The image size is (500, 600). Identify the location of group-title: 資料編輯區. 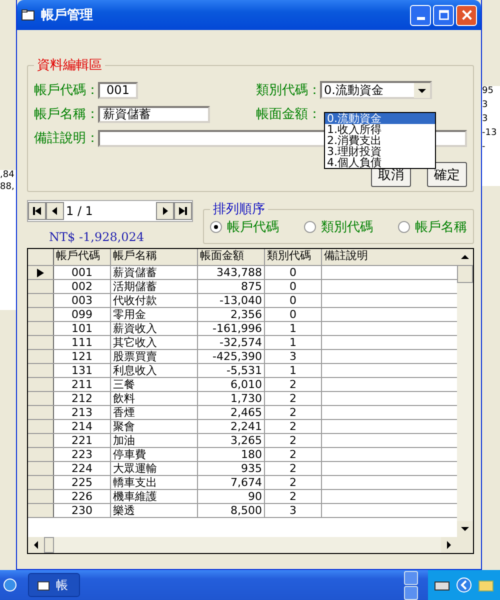
(69, 65).